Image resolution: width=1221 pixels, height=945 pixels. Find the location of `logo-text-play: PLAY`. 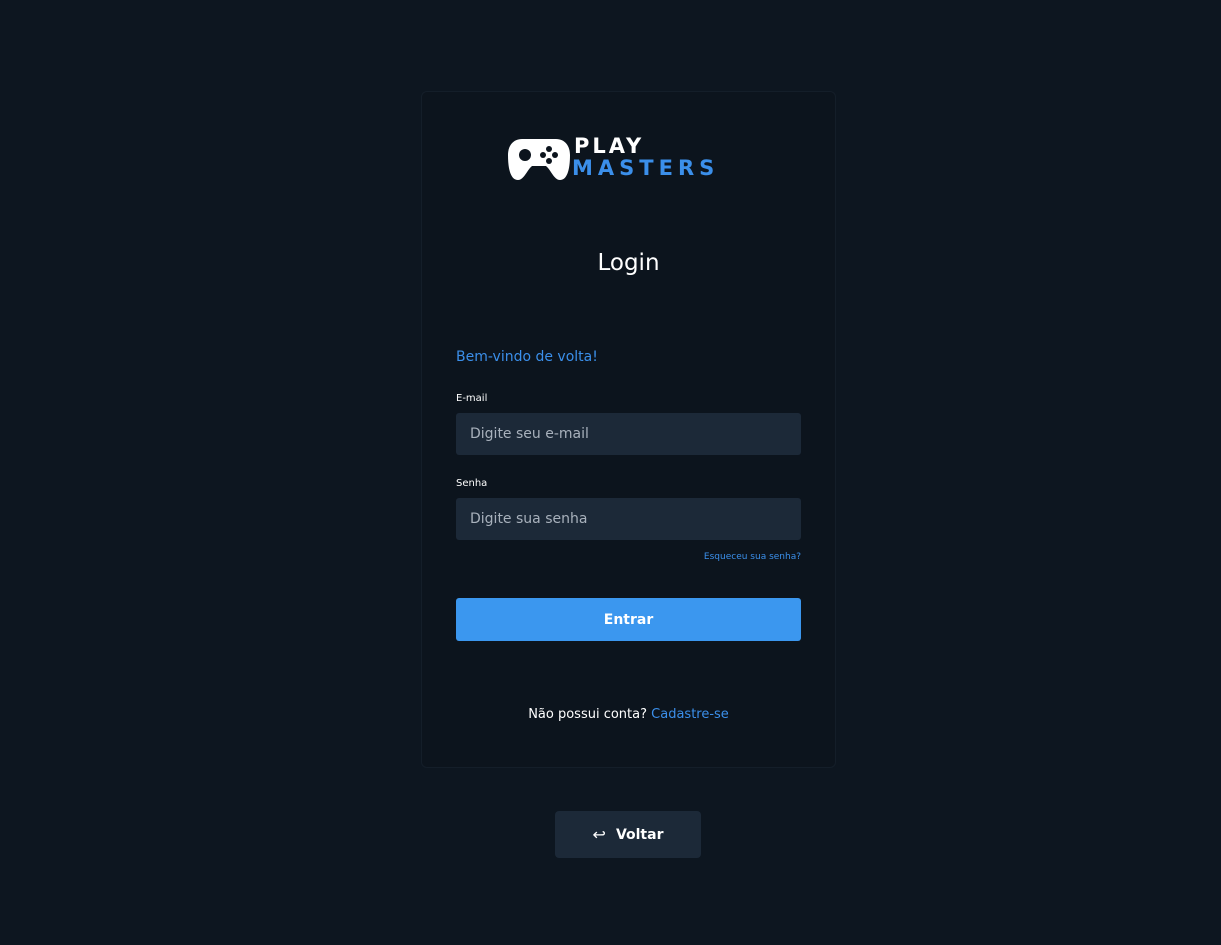

logo-text-play: PLAY is located at coordinates (609, 146).